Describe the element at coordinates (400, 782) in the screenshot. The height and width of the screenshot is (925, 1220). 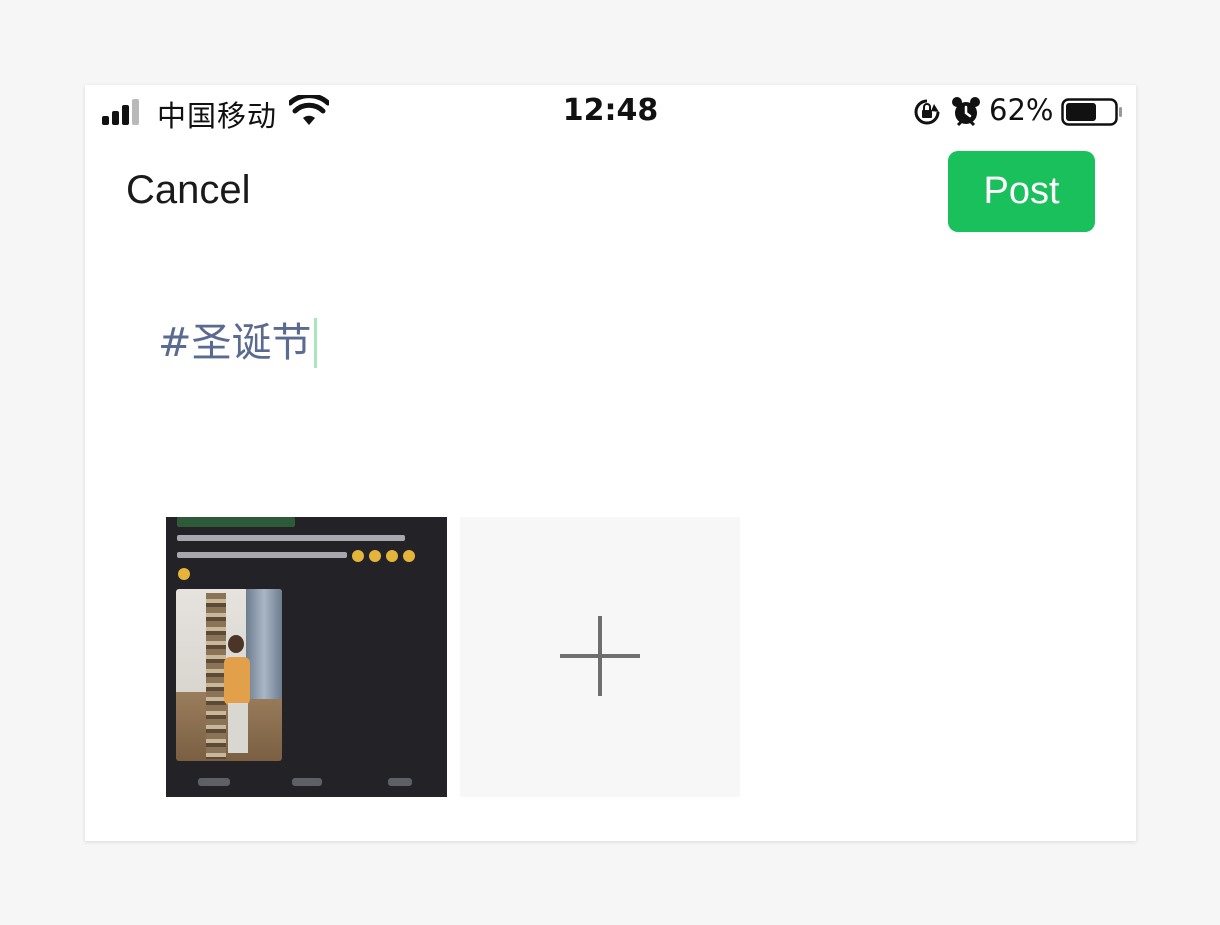
I see `share-icon` at that location.